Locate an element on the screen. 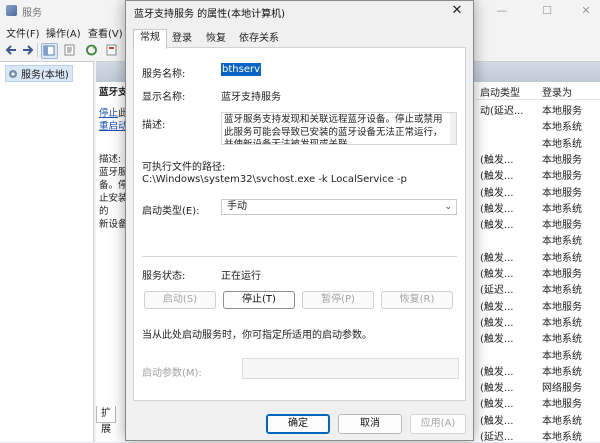 The height and width of the screenshot is (443, 600). service-name-value: bthserv is located at coordinates (241, 69).